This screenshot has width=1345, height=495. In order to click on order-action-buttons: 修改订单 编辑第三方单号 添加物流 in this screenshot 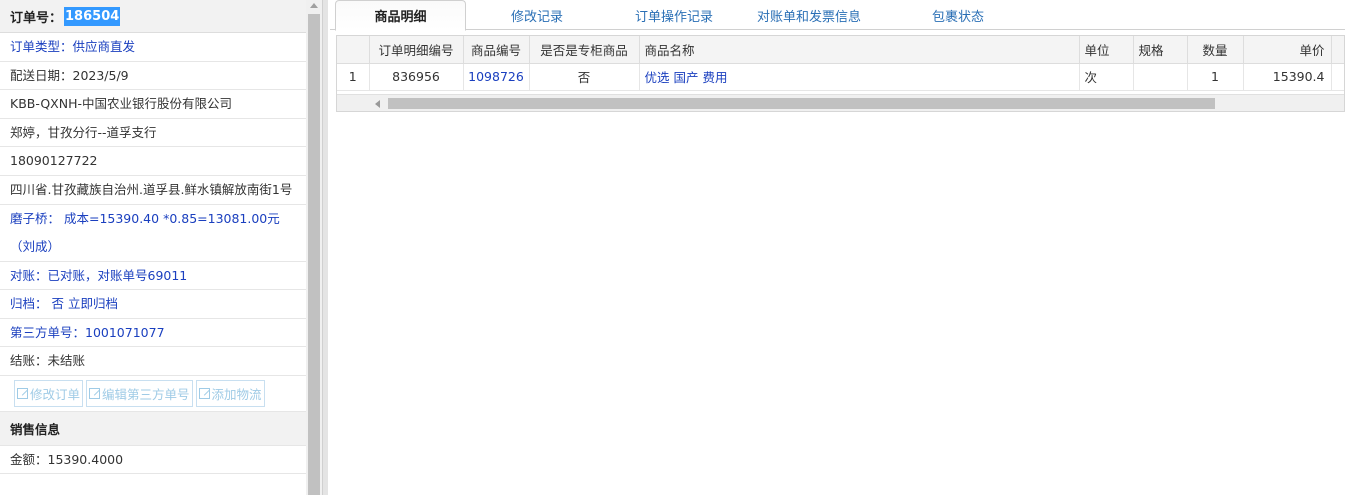, I will do `click(153, 394)`.